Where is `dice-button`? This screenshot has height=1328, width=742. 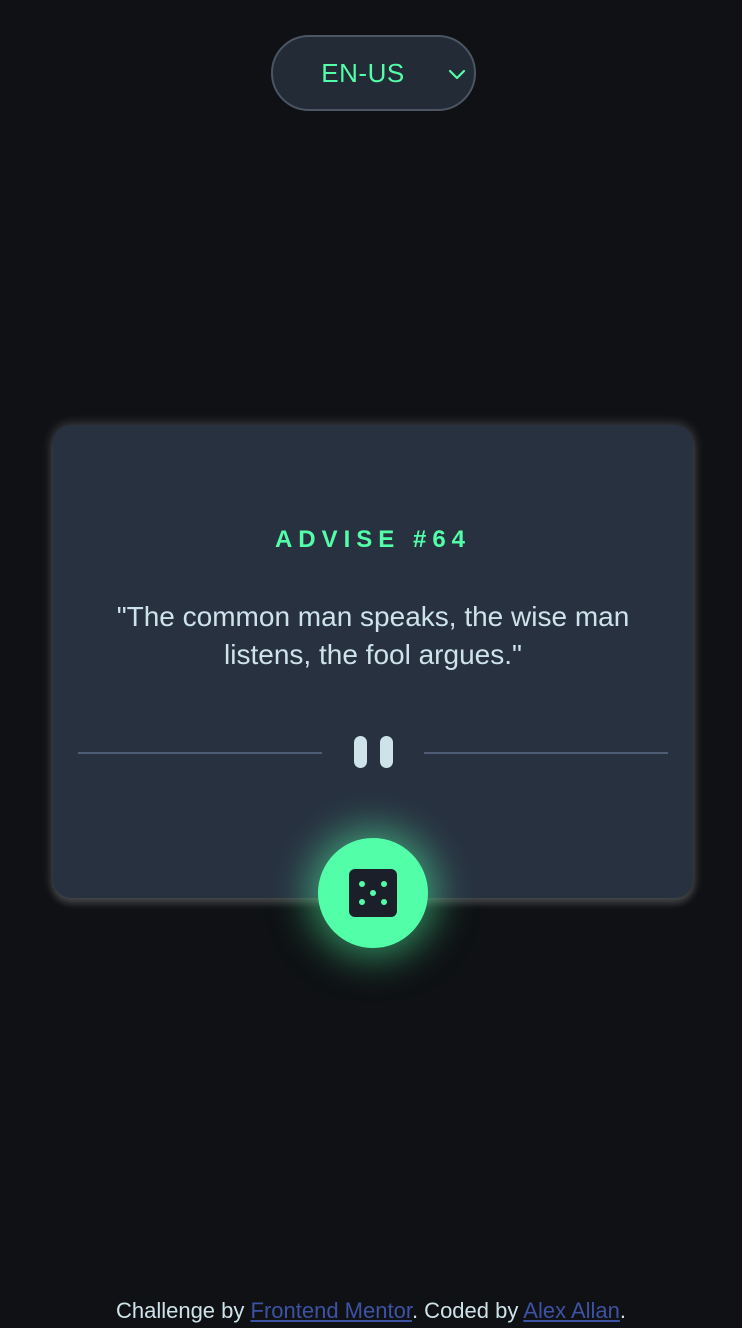
dice-button is located at coordinates (373, 893).